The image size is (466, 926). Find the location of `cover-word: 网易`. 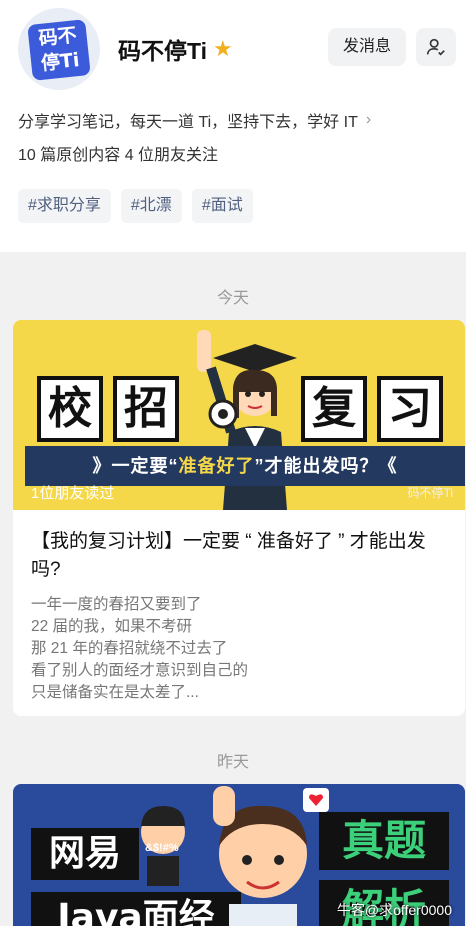

cover-word: 网易 is located at coordinates (85, 854).